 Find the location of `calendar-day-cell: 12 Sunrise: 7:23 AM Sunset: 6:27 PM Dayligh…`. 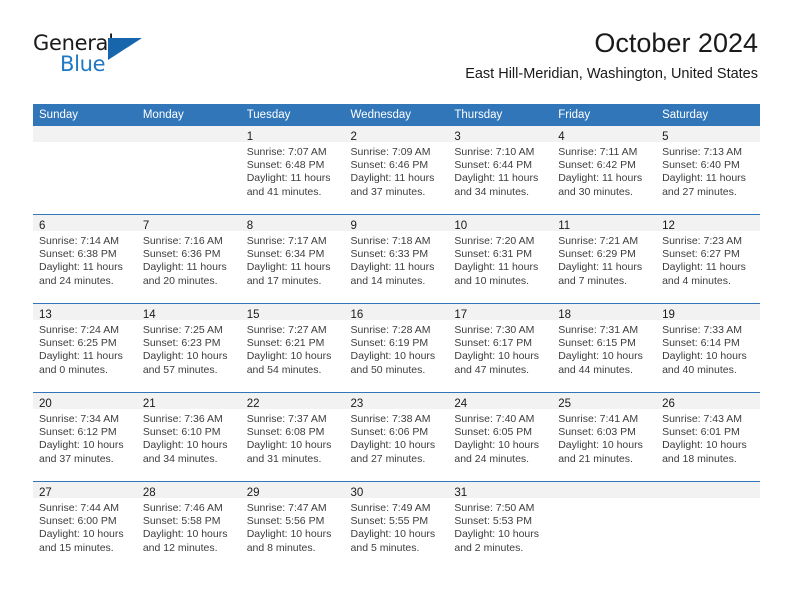

calendar-day-cell: 12 Sunrise: 7:23 AM Sunset: 6:27 PM Dayligh… is located at coordinates (708, 259).